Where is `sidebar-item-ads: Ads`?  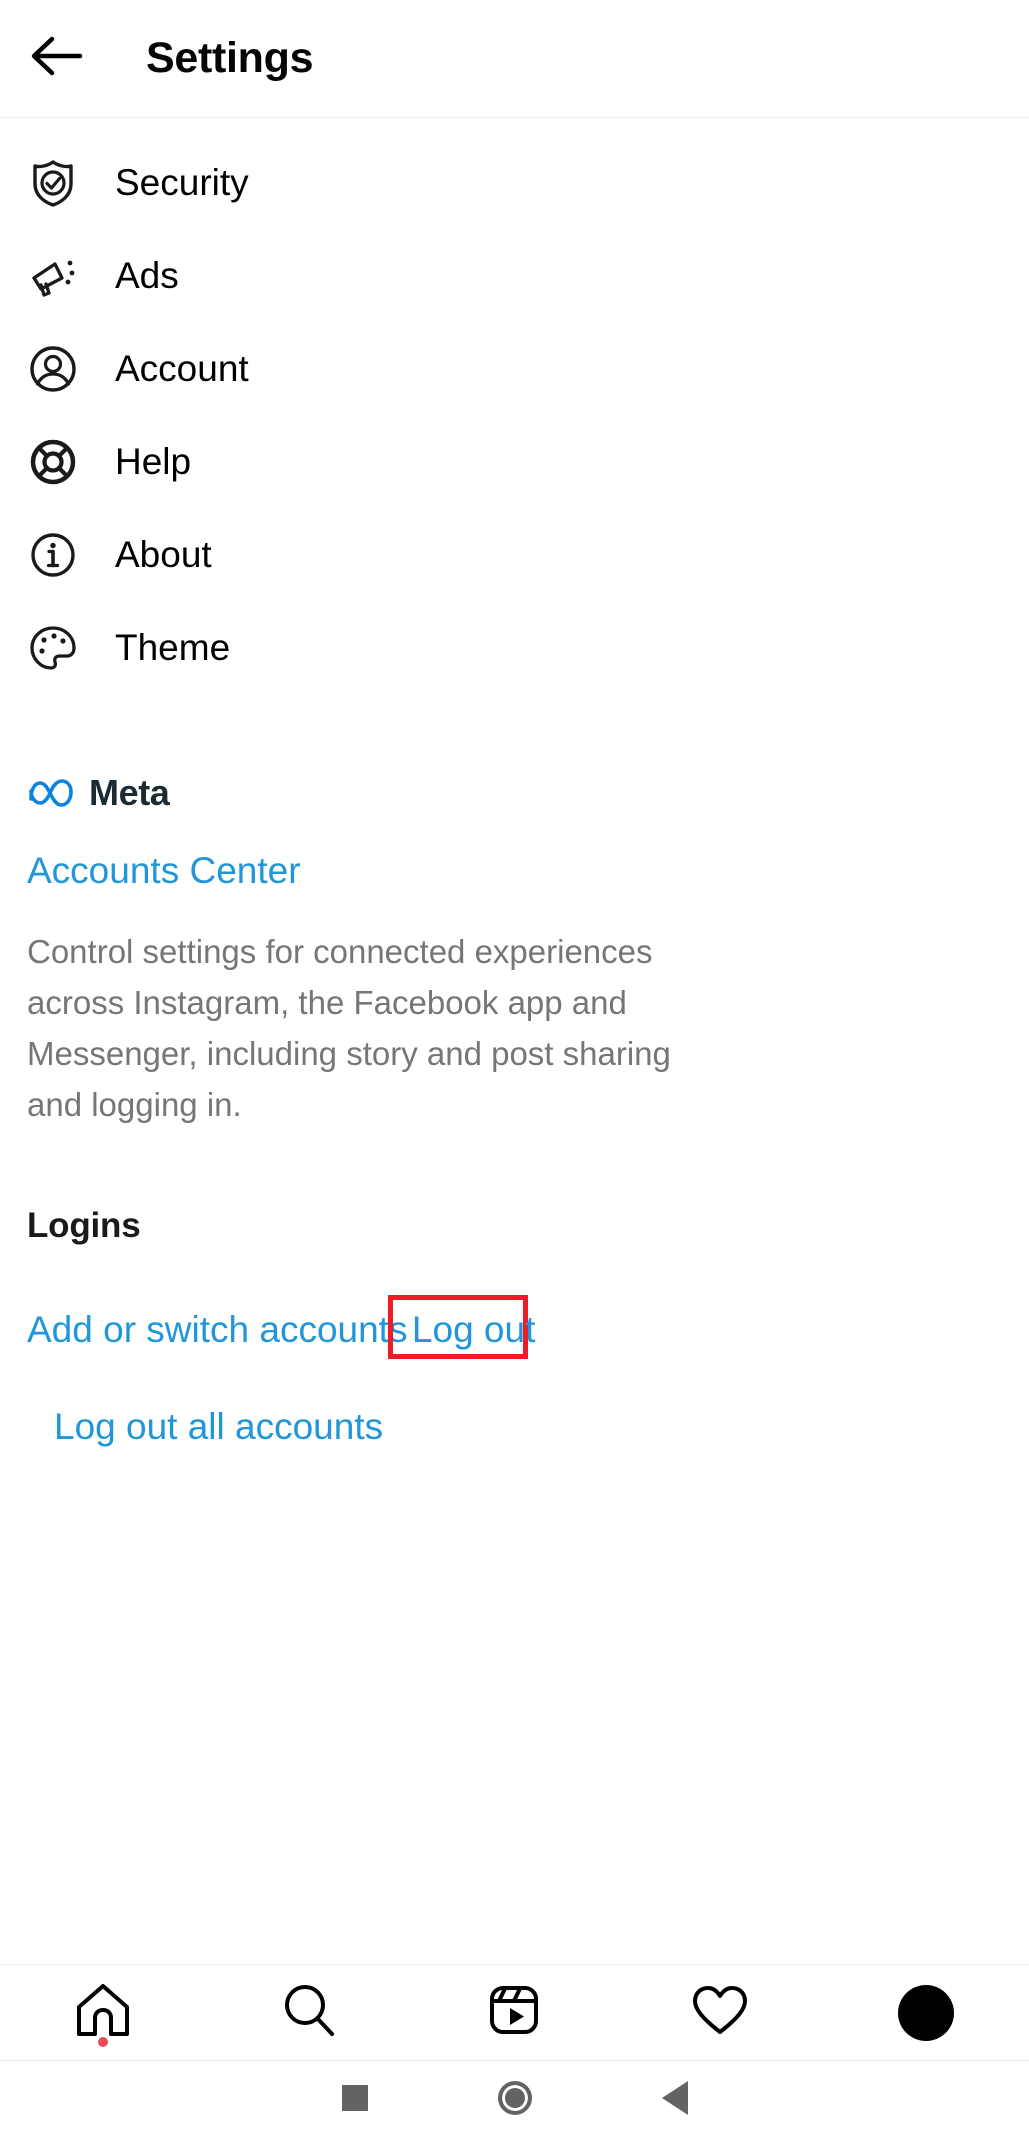
sidebar-item-ads: Ads is located at coordinates (514, 275).